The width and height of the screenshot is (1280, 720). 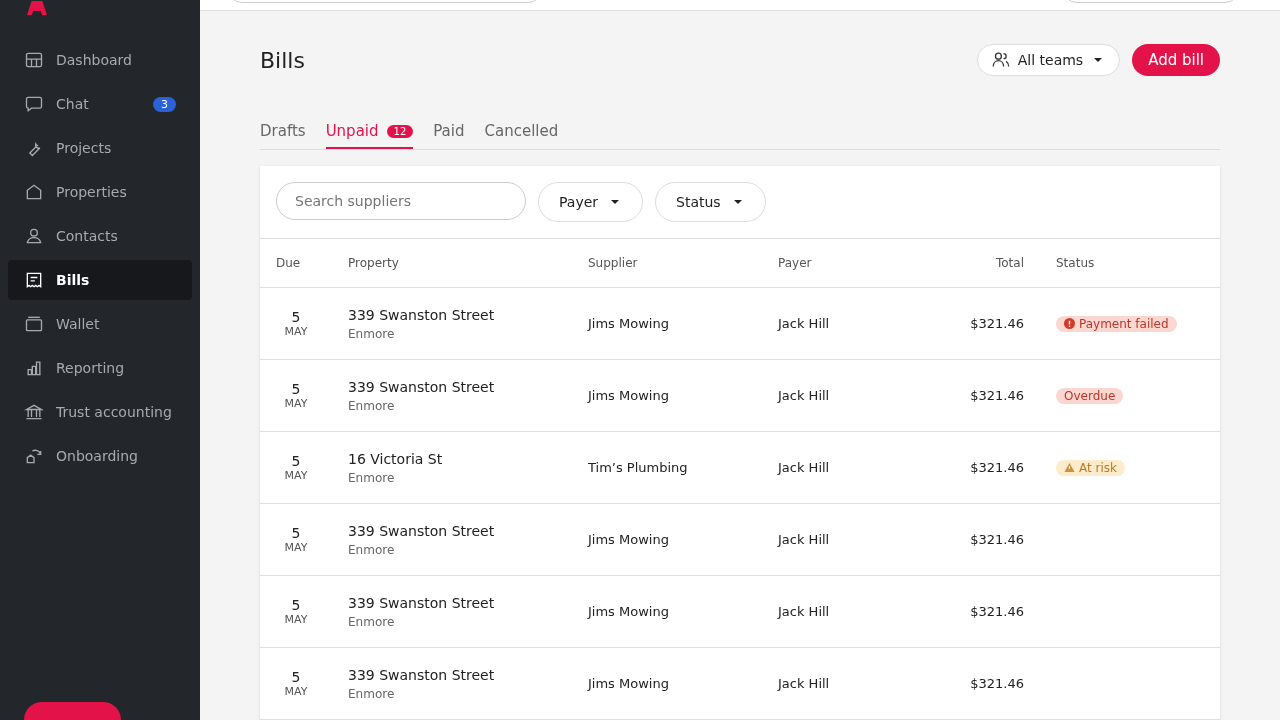 What do you see at coordinates (34, 280) in the screenshot?
I see `receipt-icon` at bounding box center [34, 280].